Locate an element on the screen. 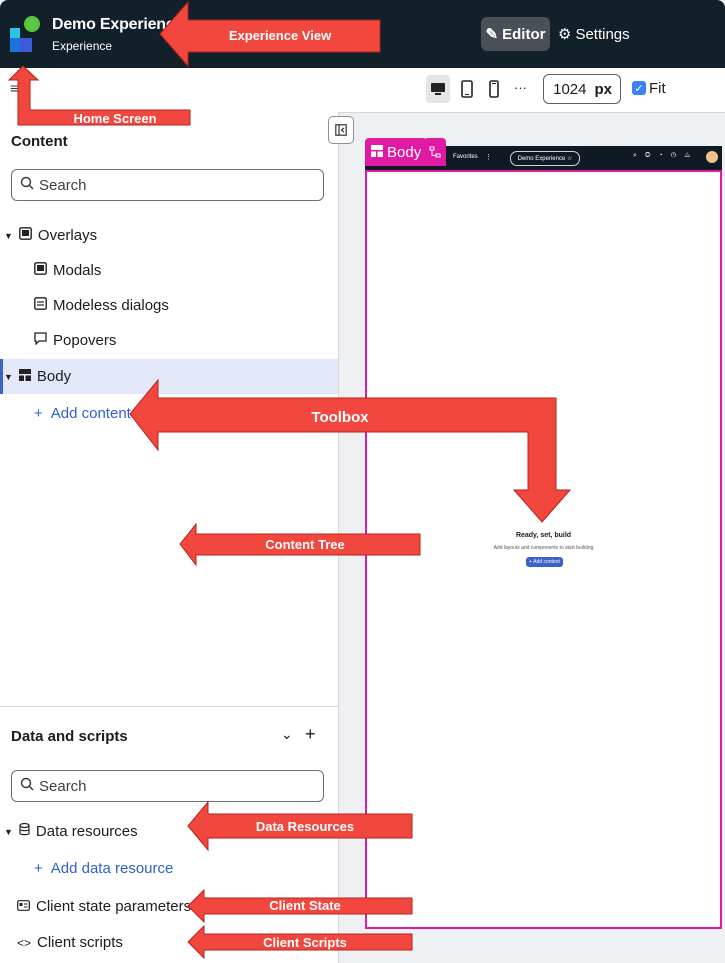  annotation-client-scripts: Client Scripts is located at coordinates (305, 942).